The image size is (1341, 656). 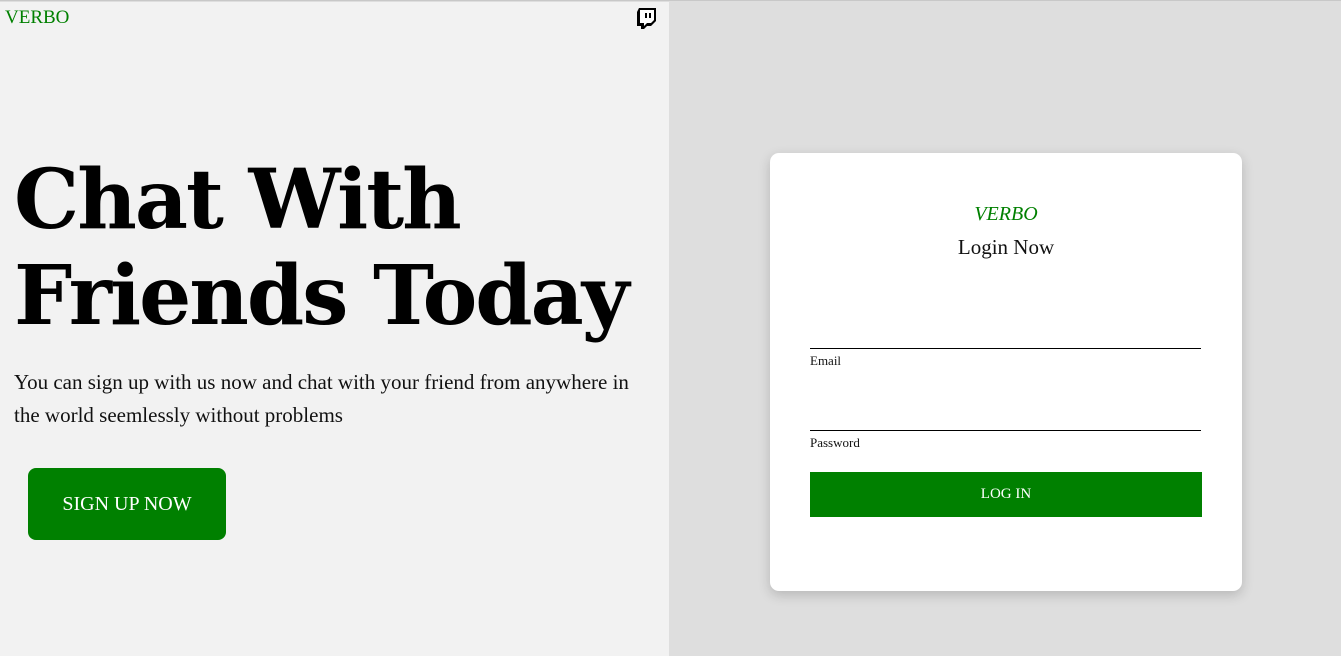 I want to click on card-brand: VERBO, so click(x=1006, y=214).